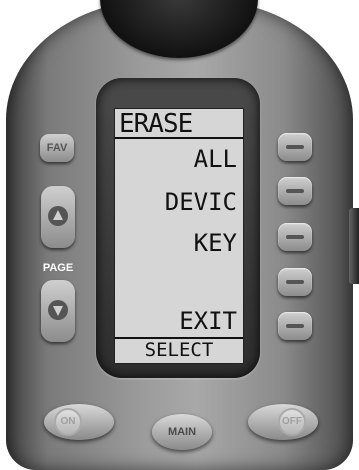 This screenshot has height=470, width=359. I want to click on on-button: ON, so click(79, 422).